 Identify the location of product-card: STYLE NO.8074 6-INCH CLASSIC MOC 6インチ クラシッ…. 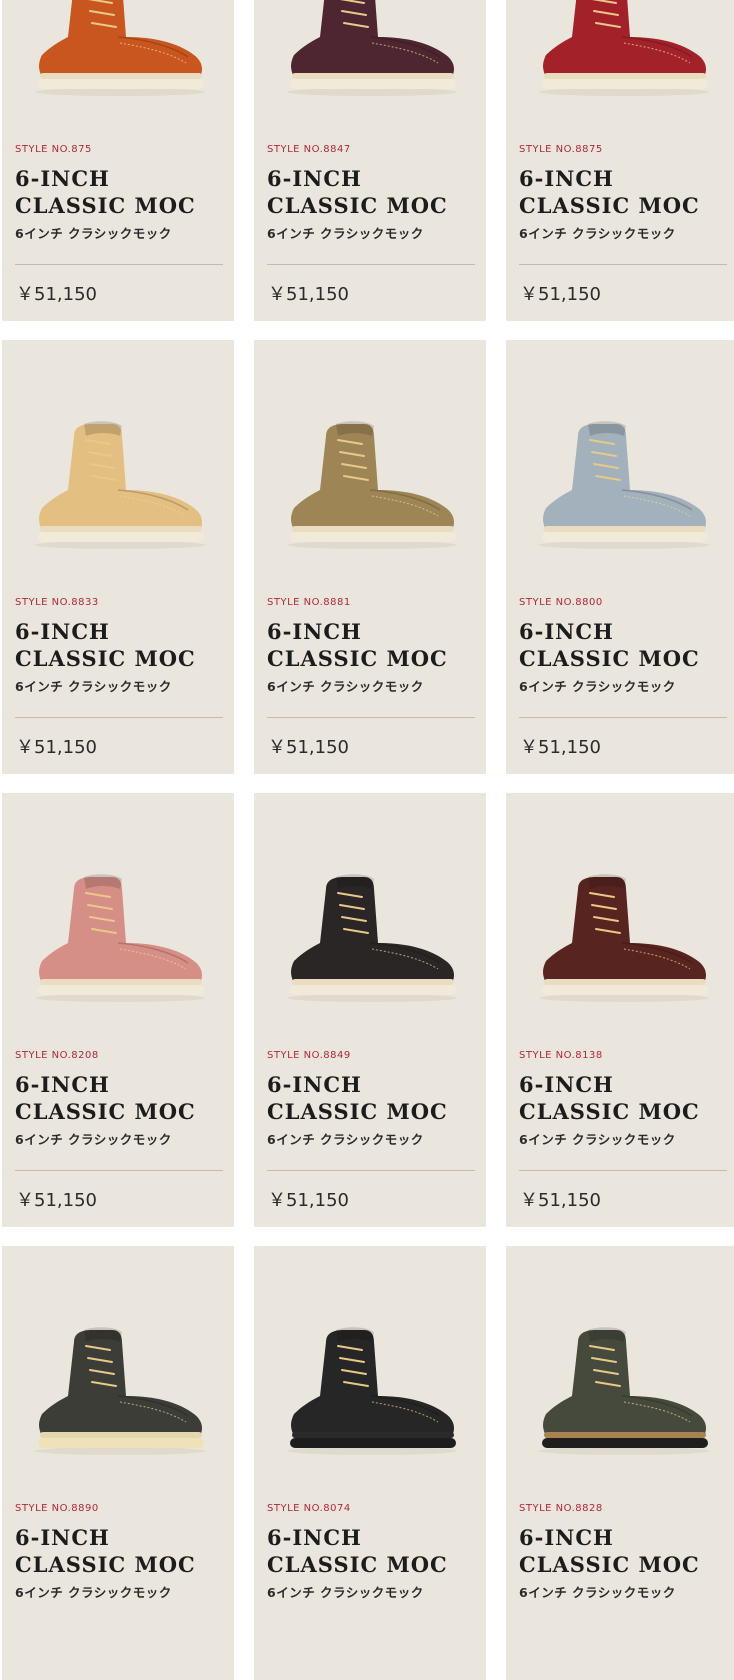
(370, 1463).